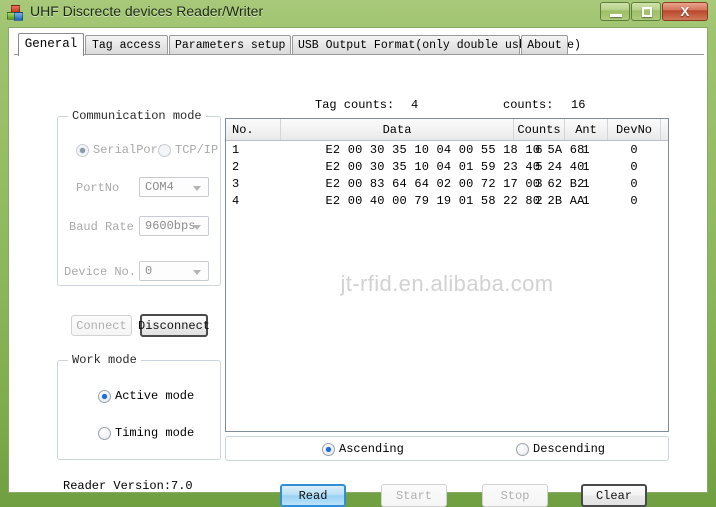  Describe the element at coordinates (359, 54) in the screenshot. I see `tab-underline` at that location.